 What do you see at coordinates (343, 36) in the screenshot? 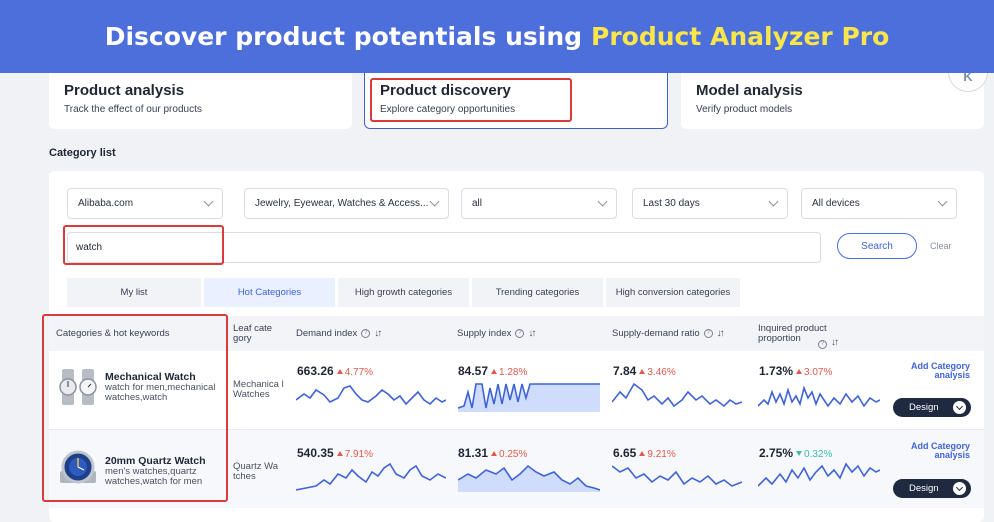
I see `banner-text: Discover product potentials using` at bounding box center [343, 36].